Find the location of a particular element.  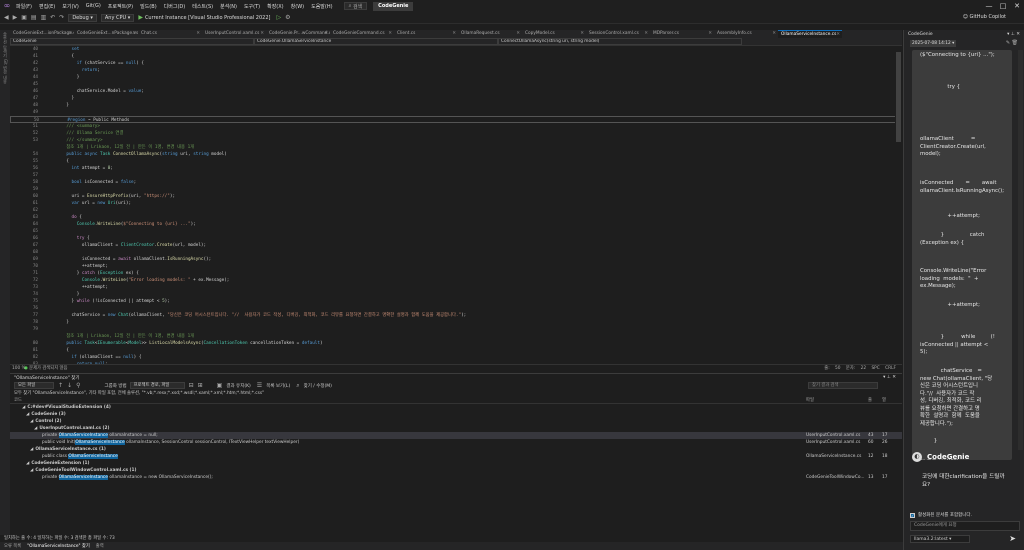

save-all-icon: ▥ is located at coordinates (44, 17).